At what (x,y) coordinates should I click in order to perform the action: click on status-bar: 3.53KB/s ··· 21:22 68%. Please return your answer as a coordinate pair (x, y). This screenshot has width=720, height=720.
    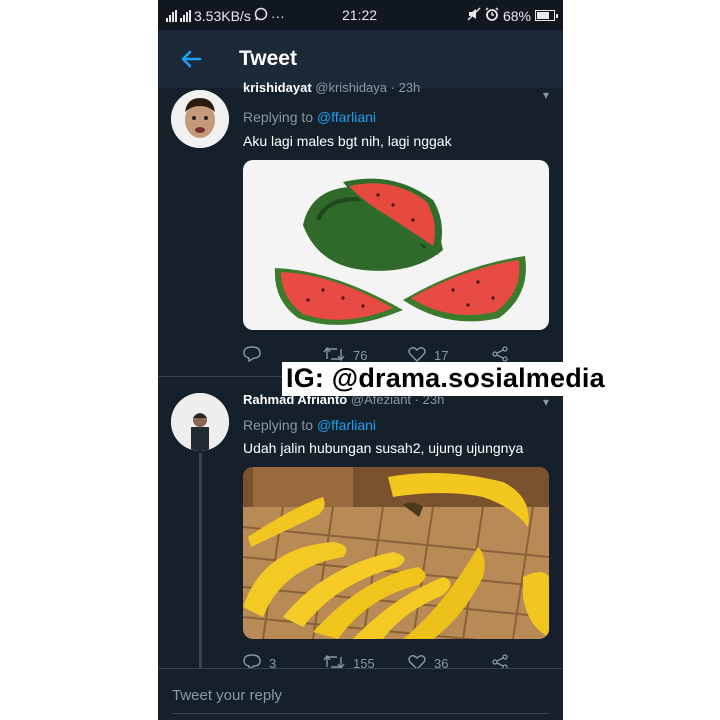
    Looking at the image, I should click on (360, 15).